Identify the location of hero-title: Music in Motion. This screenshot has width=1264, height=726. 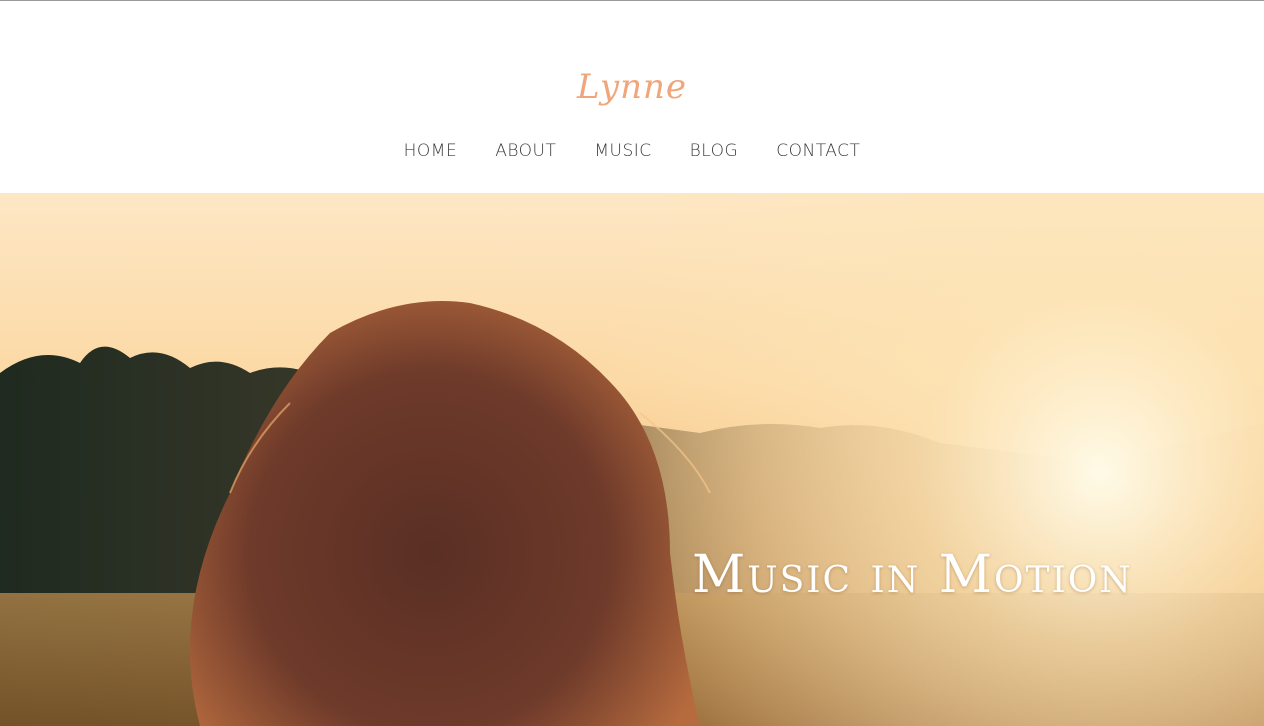
(912, 575).